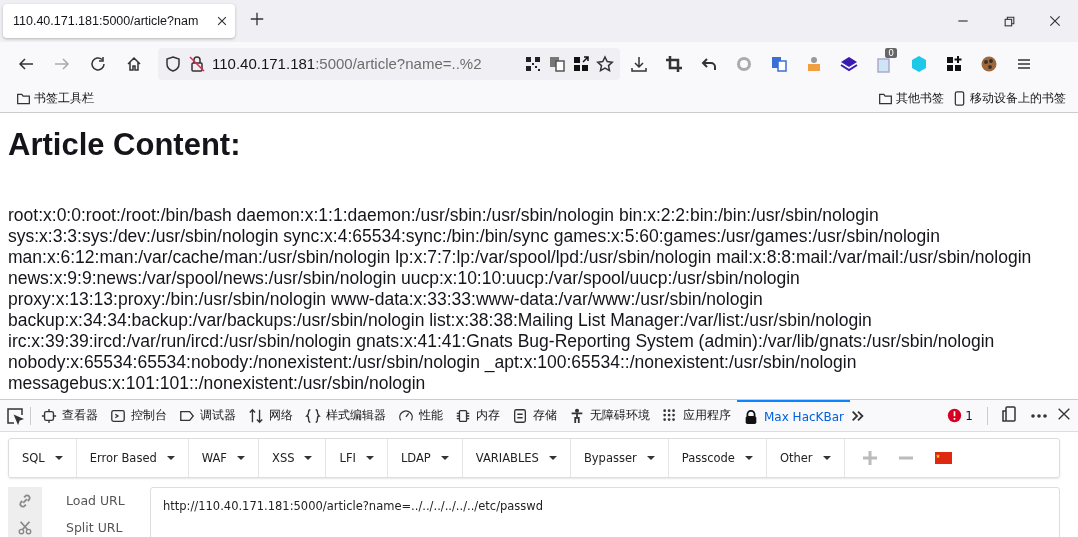 The image size is (1078, 537). I want to click on dropdown-menu: Passcode, so click(717, 458).